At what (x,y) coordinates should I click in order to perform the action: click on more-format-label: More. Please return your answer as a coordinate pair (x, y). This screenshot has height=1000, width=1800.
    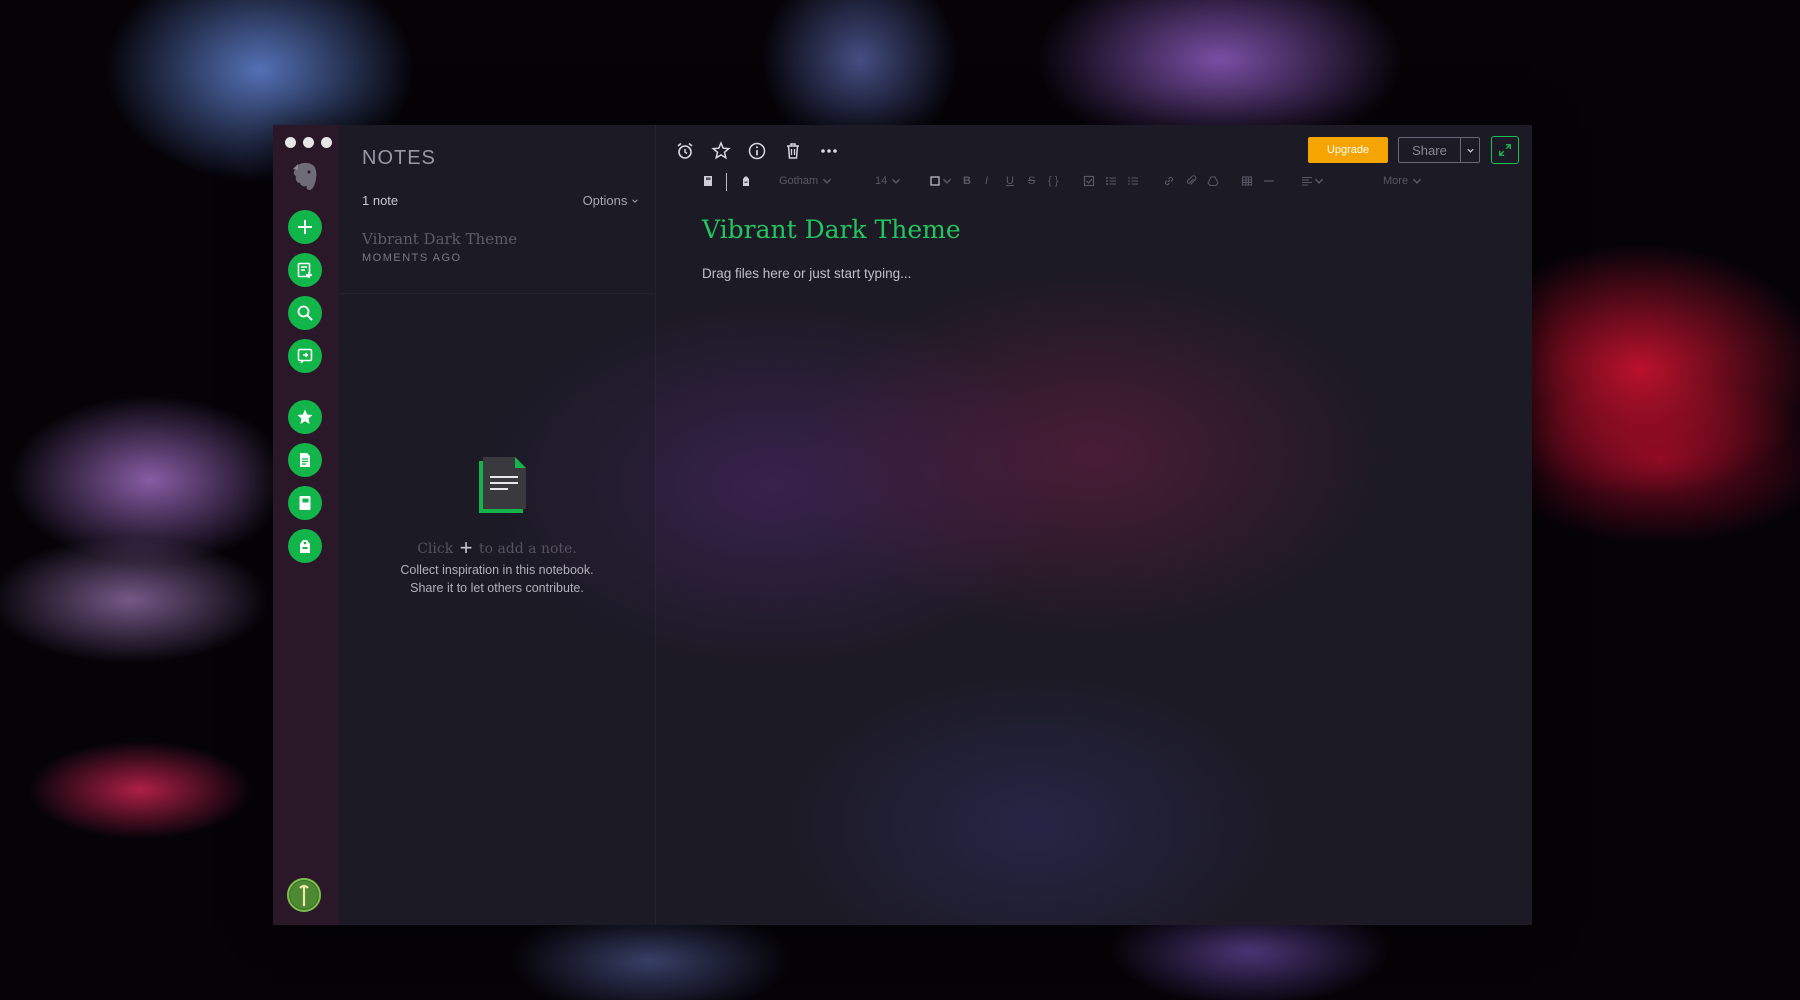
    Looking at the image, I should click on (1396, 181).